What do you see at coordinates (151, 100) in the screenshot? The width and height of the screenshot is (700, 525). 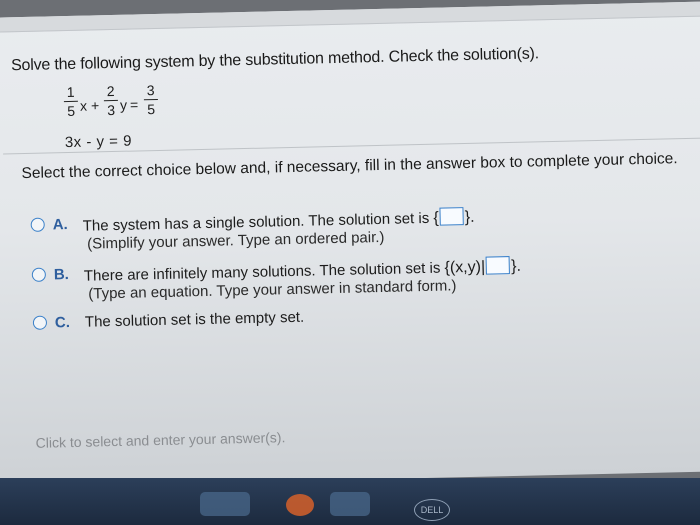 I see `fraction-constant: 3 5` at bounding box center [151, 100].